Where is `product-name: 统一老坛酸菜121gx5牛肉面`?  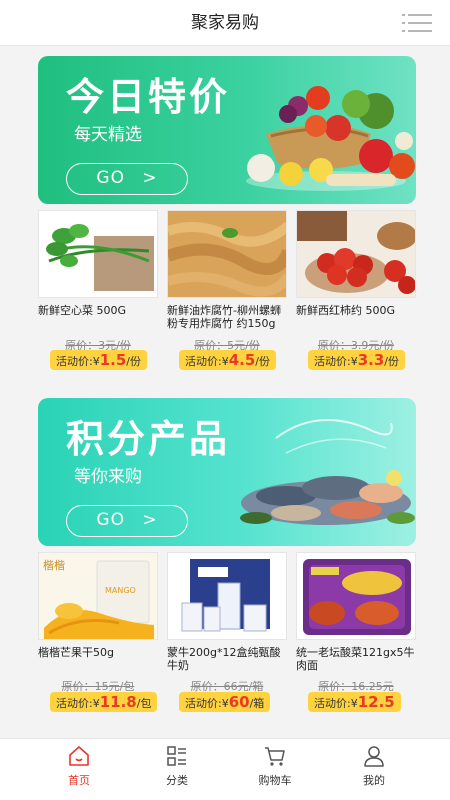
product-name: 统一老坛酸菜121gx5牛肉面 is located at coordinates (355, 659).